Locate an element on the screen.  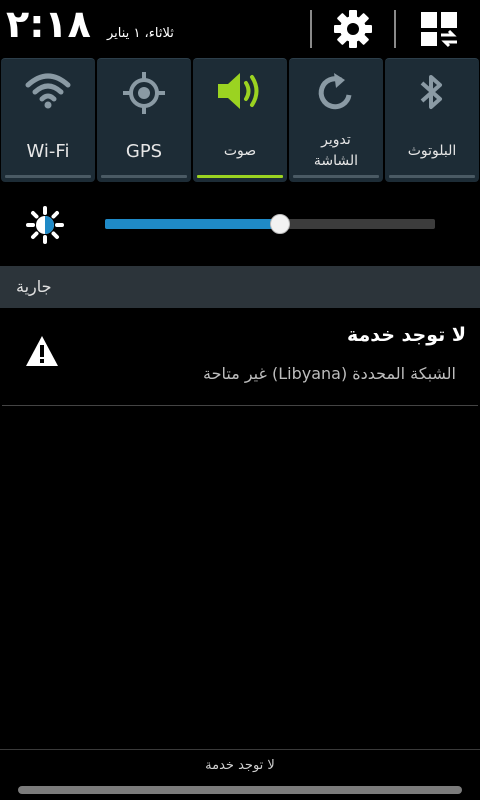
wifi-icon is located at coordinates (48, 91).